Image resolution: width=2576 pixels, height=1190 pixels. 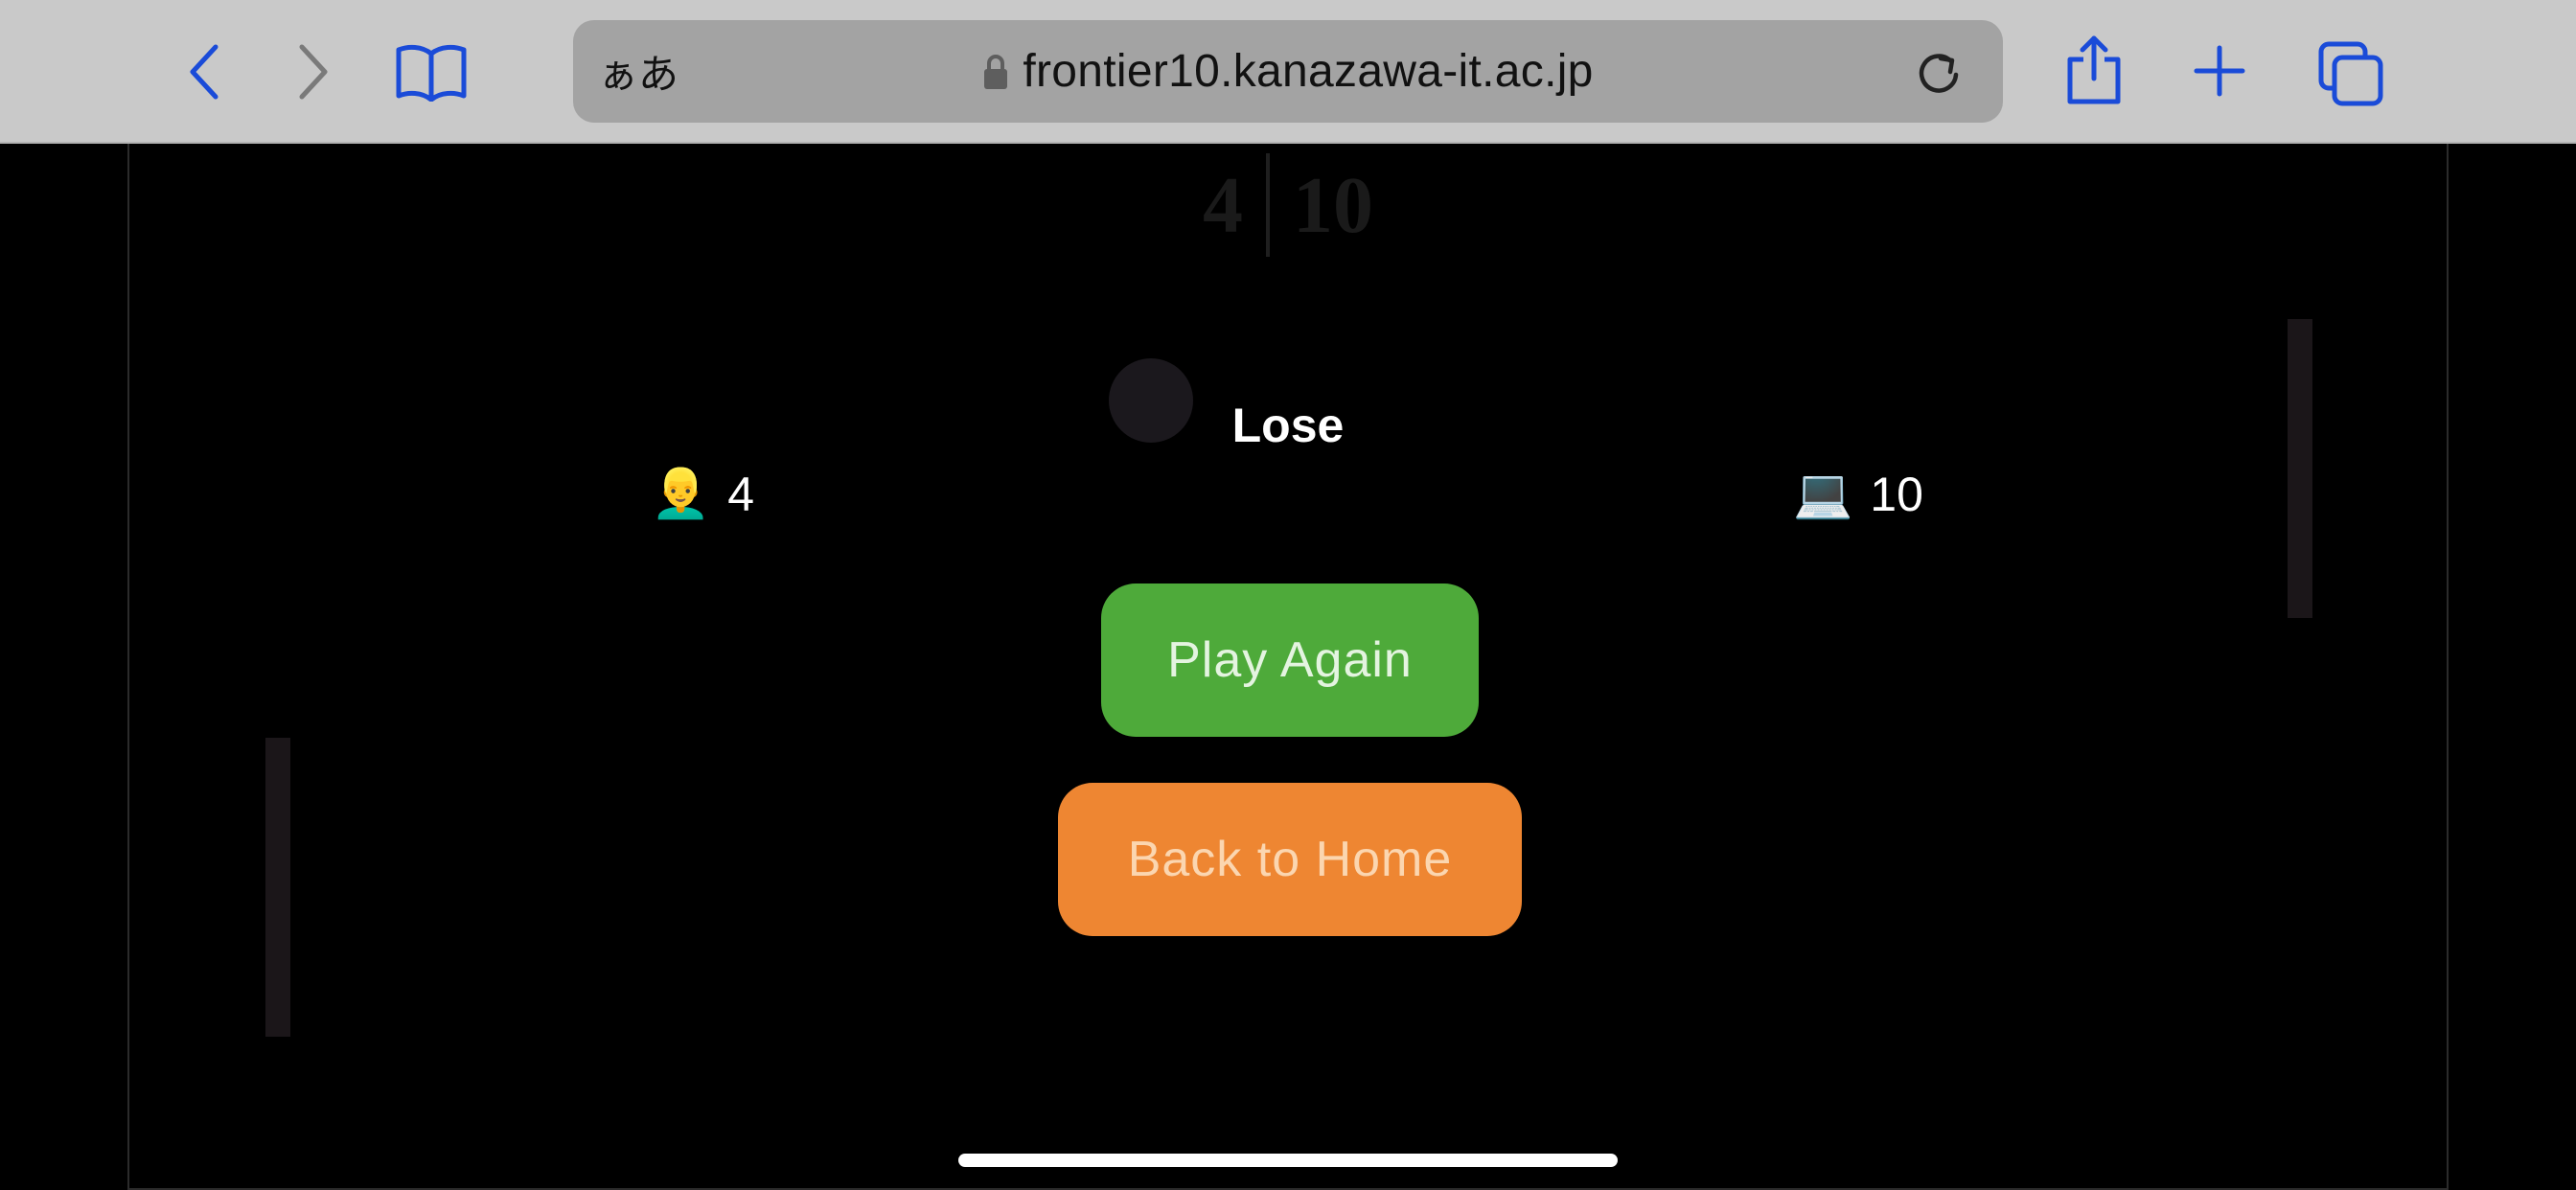 I want to click on url-display: frontier10.kanazawa-it.ac.jp, so click(x=1288, y=72).